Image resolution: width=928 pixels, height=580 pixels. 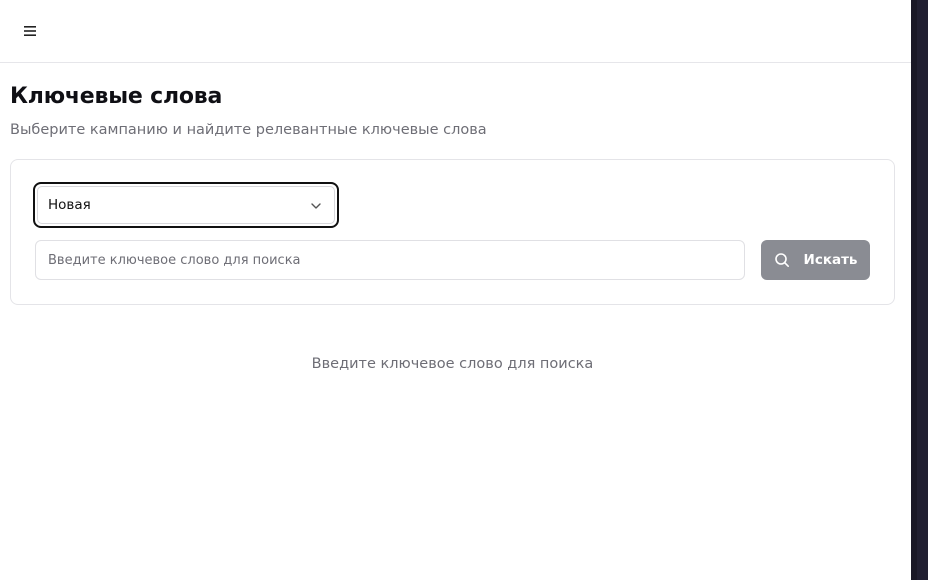 What do you see at coordinates (186, 205) in the screenshot?
I see `campaign-select: Новая` at bounding box center [186, 205].